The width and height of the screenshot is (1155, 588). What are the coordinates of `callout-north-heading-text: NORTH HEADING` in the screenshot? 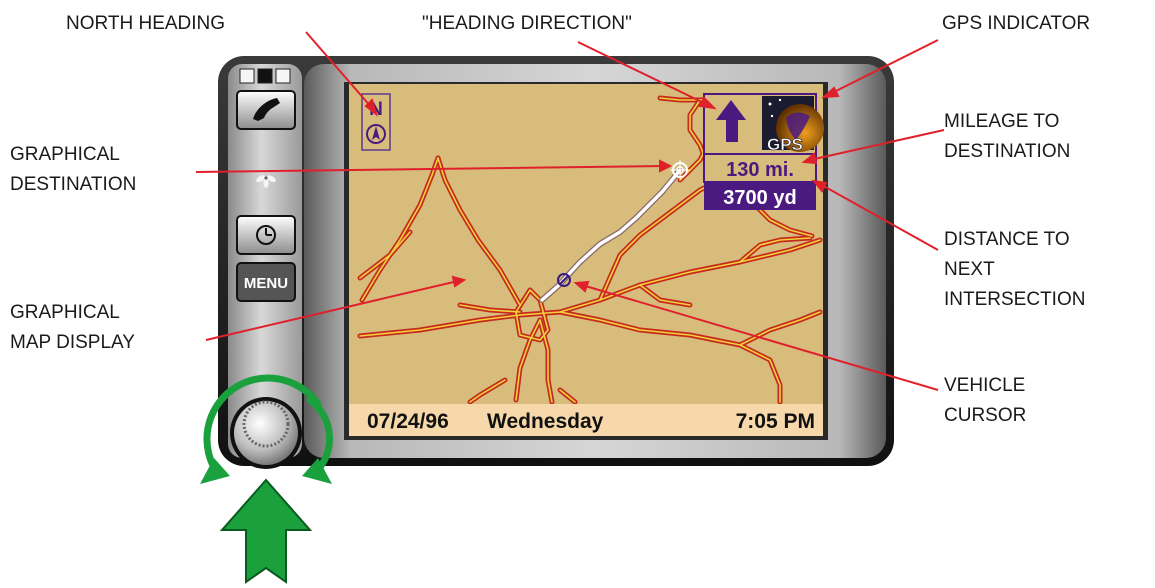 It's located at (146, 23).